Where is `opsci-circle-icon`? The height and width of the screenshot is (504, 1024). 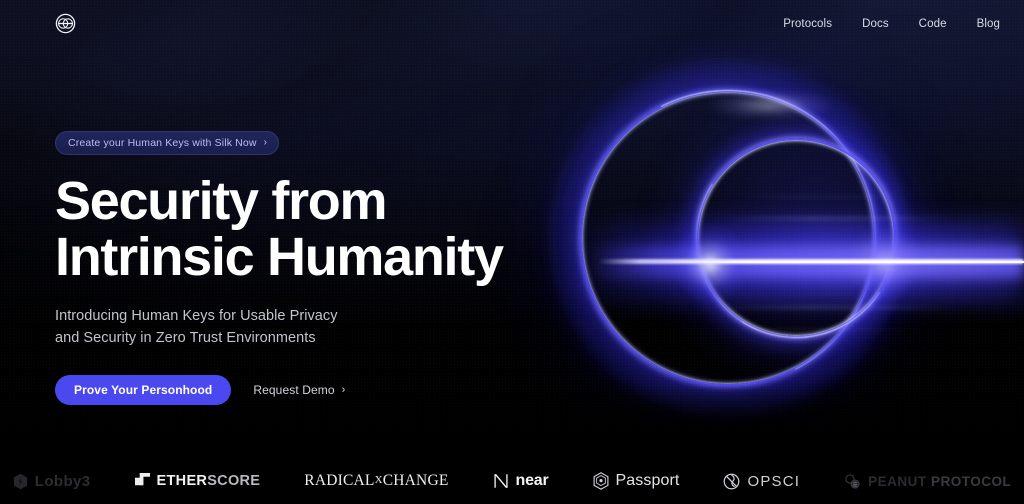 opsci-circle-icon is located at coordinates (731, 481).